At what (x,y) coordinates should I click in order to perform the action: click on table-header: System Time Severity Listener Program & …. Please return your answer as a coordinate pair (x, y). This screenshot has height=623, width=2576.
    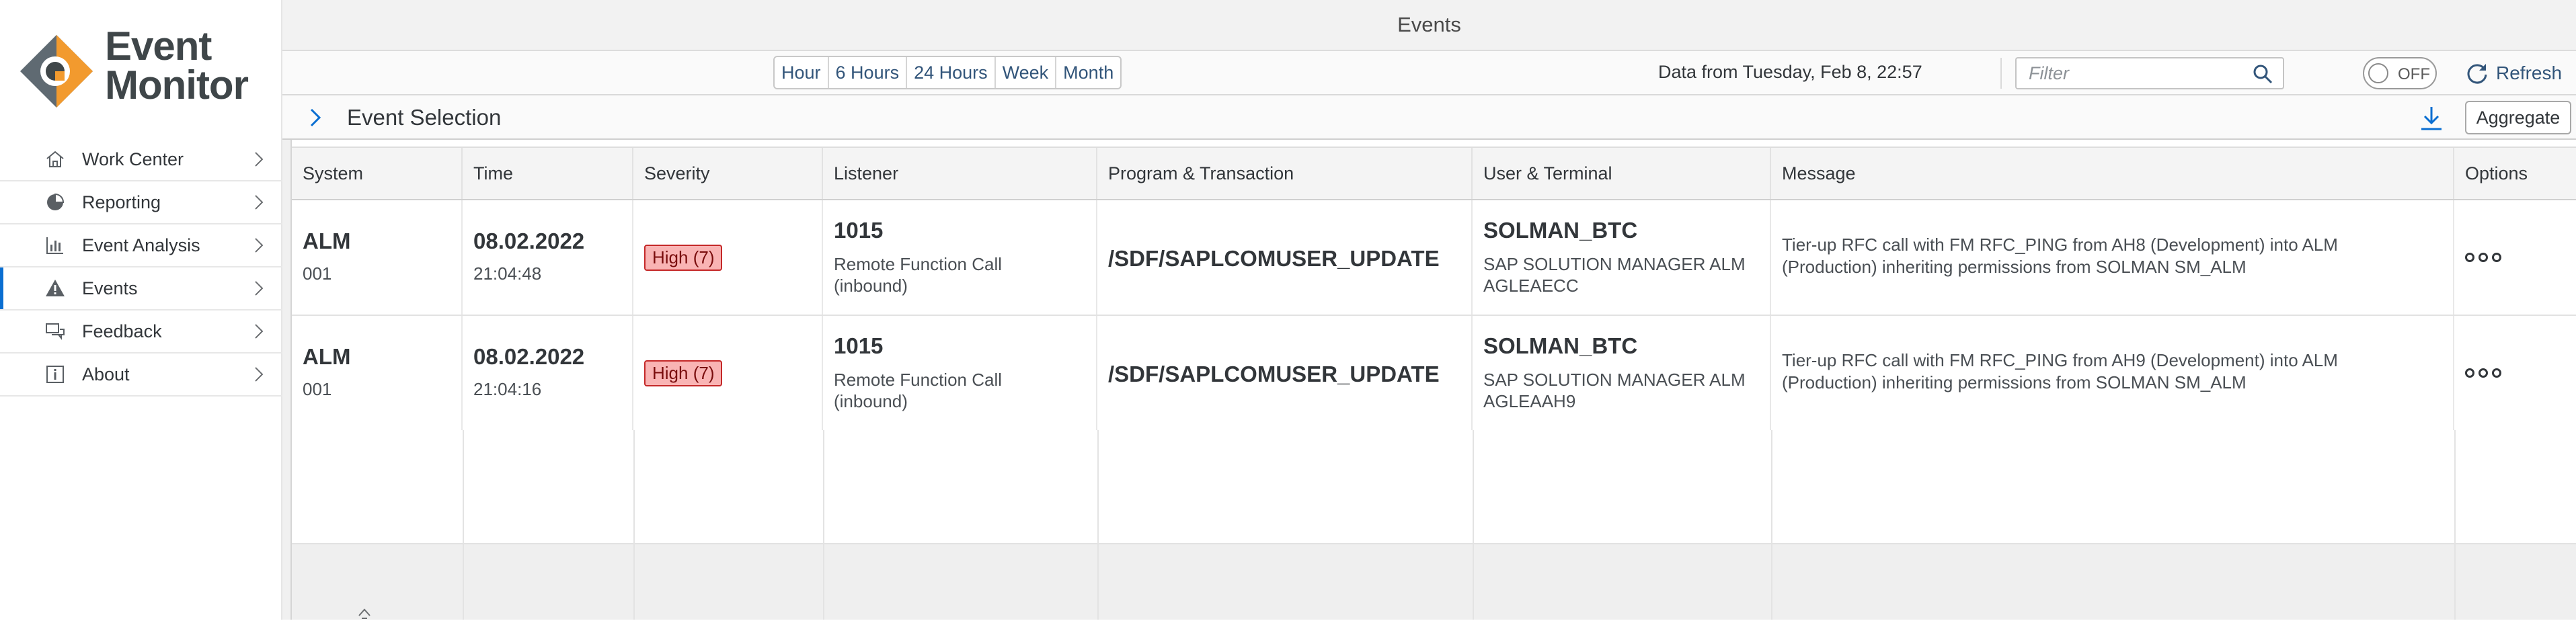
    Looking at the image, I should click on (1434, 173).